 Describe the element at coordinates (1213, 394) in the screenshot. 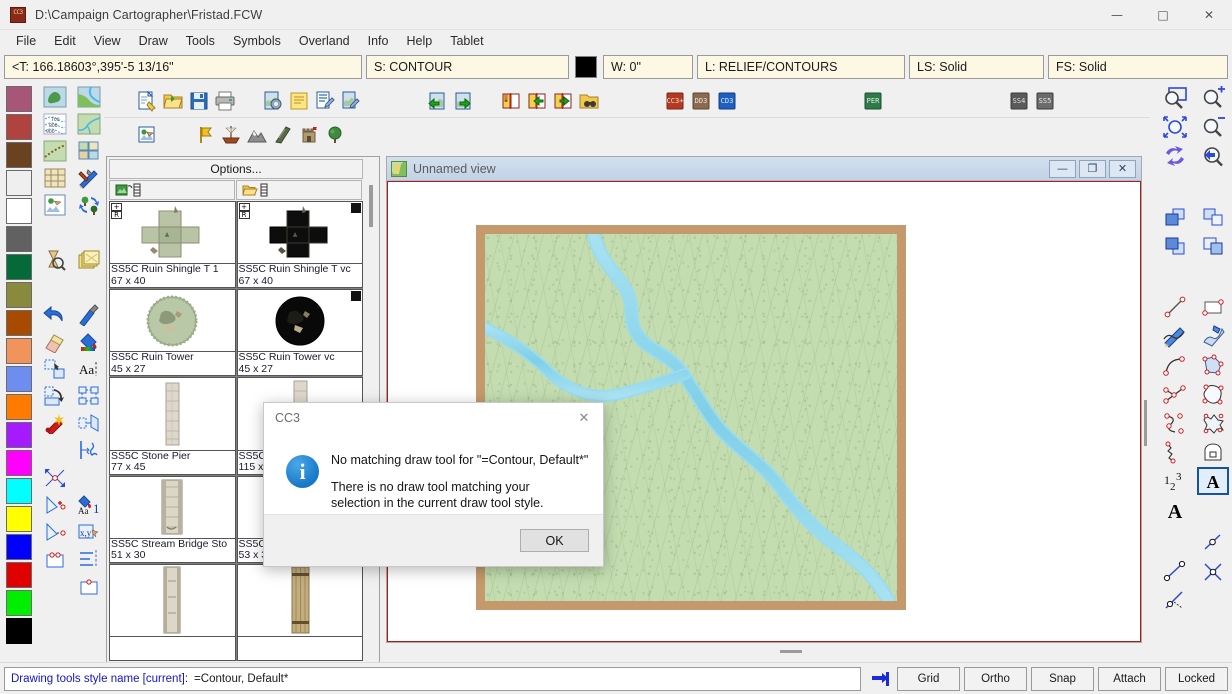

I see `smooth-poly-icon` at that location.